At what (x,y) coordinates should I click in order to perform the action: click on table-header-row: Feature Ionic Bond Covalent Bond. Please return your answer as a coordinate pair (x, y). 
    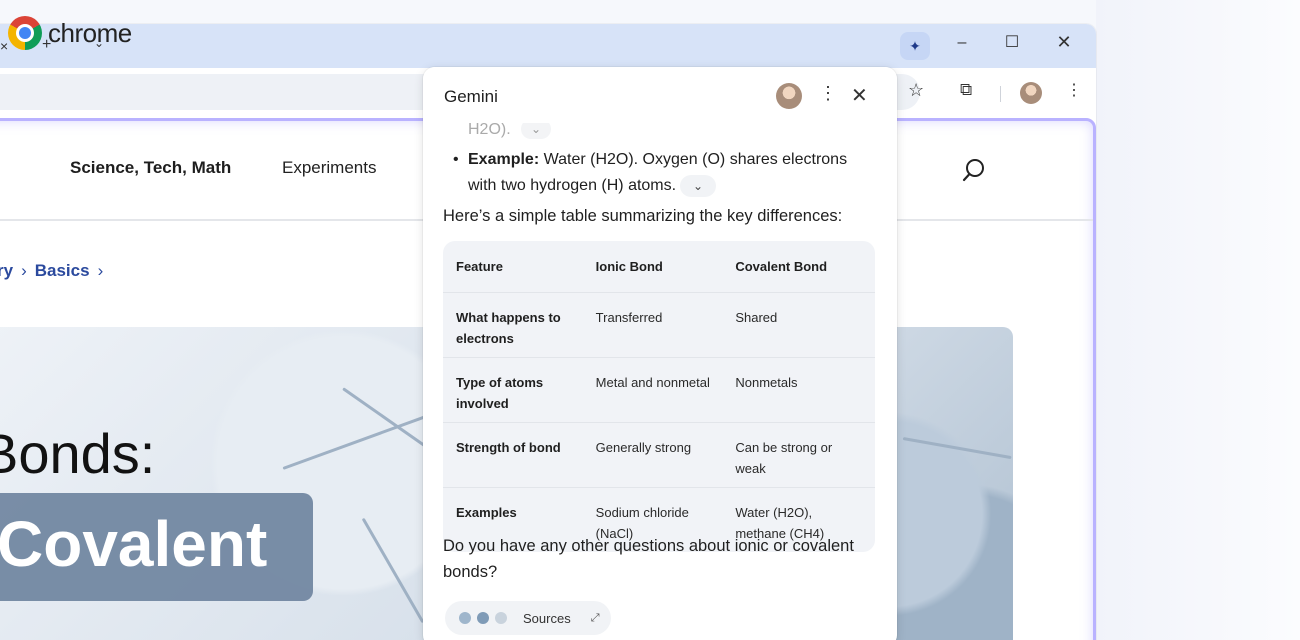
    Looking at the image, I should click on (659, 267).